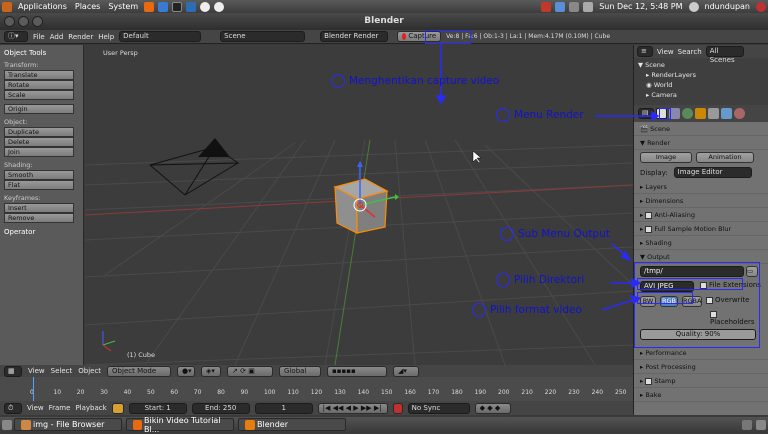 The width and height of the screenshot is (768, 434). I want to click on path-highlight, so click(690, 284).